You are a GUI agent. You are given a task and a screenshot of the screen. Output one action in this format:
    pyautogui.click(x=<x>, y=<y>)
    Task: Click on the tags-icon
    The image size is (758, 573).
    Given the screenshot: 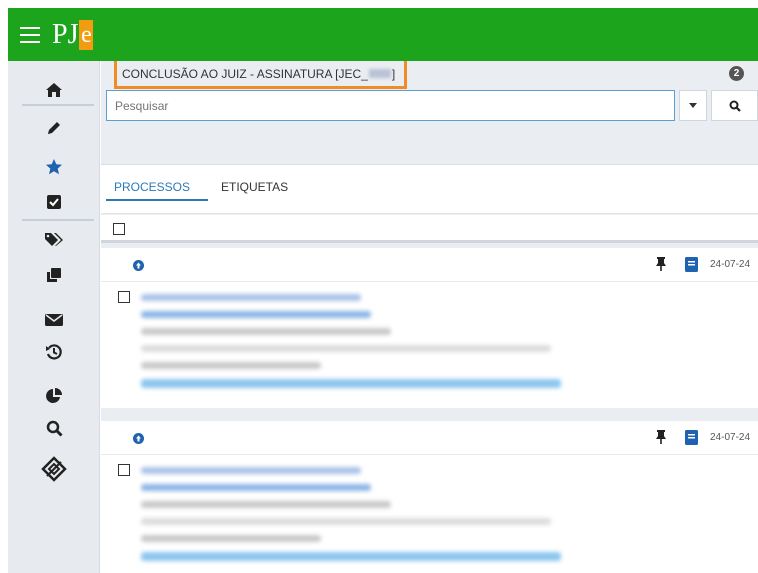 What is the action you would take?
    pyautogui.click(x=54, y=239)
    